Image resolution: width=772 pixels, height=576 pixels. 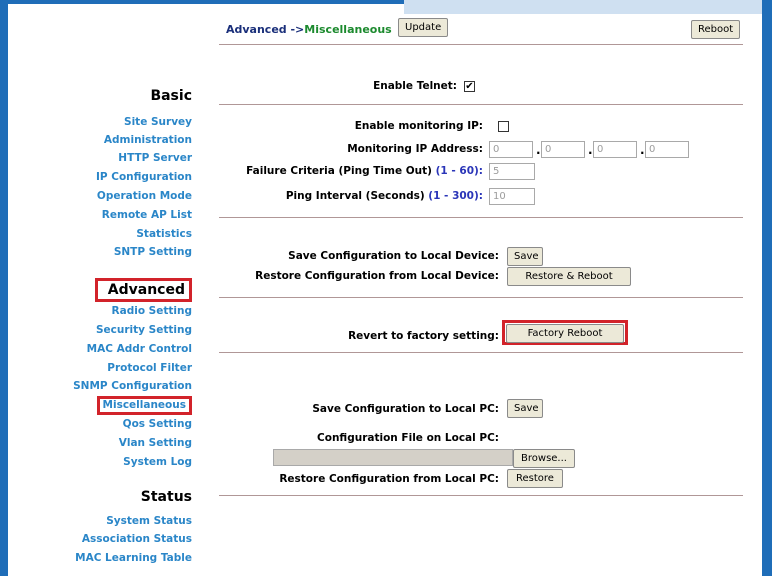 I want to click on config-file-path-input, so click(x=393, y=457).